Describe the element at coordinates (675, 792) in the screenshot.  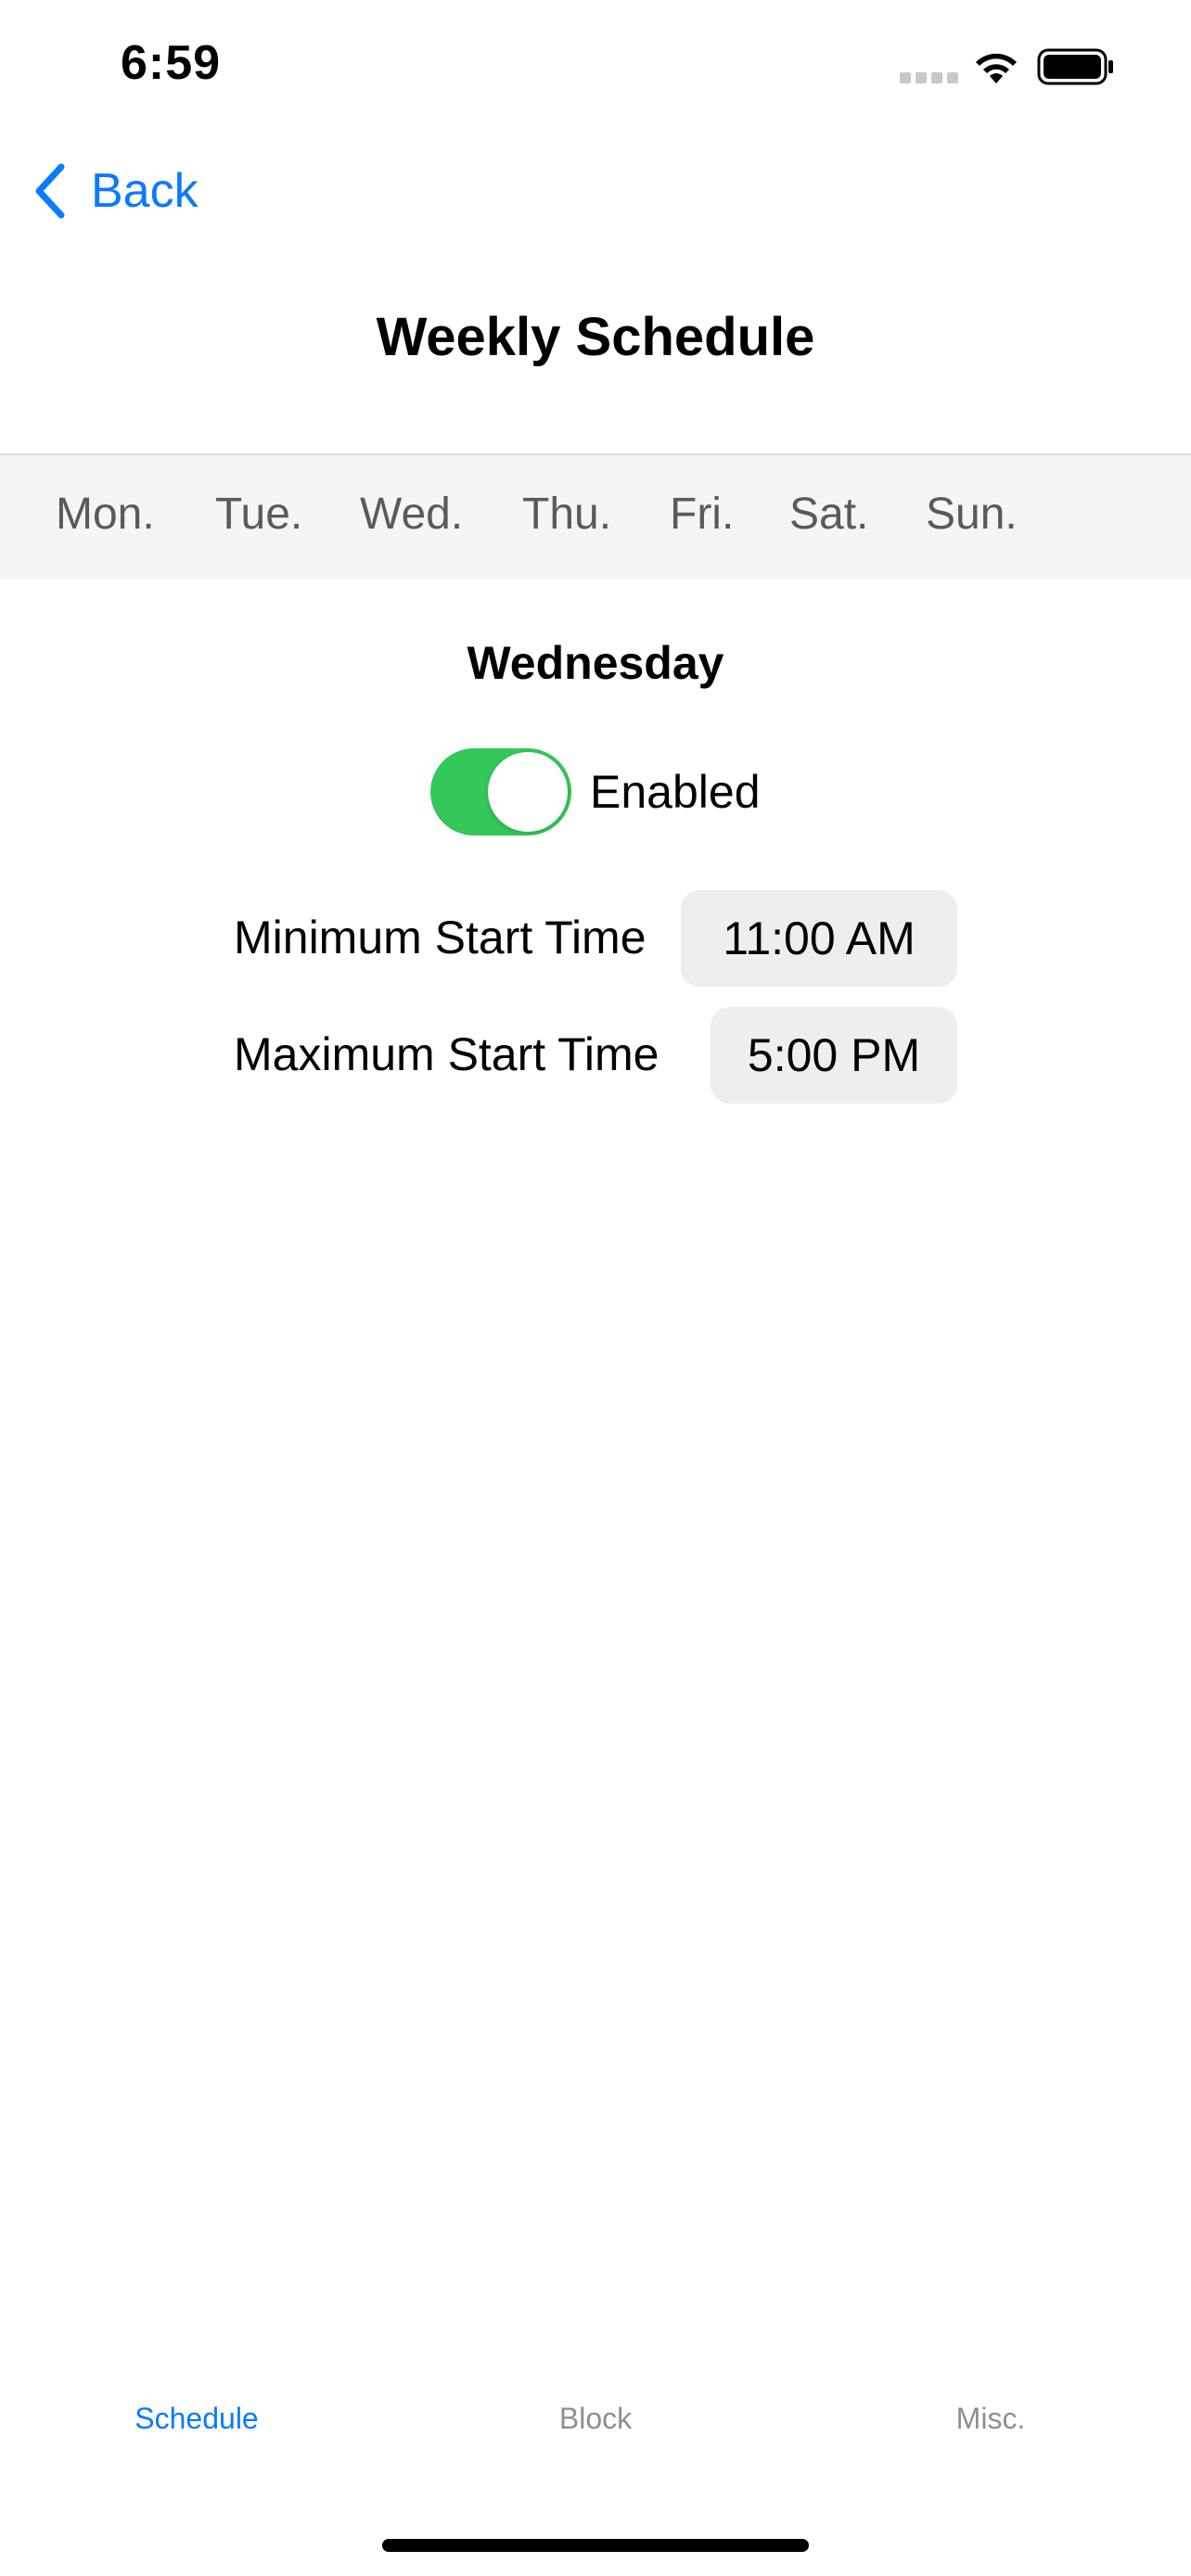
I see `enabled-label: Enabled` at that location.